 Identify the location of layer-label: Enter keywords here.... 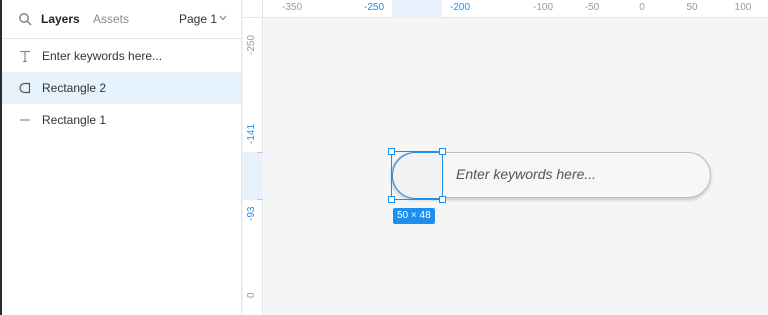
(102, 56).